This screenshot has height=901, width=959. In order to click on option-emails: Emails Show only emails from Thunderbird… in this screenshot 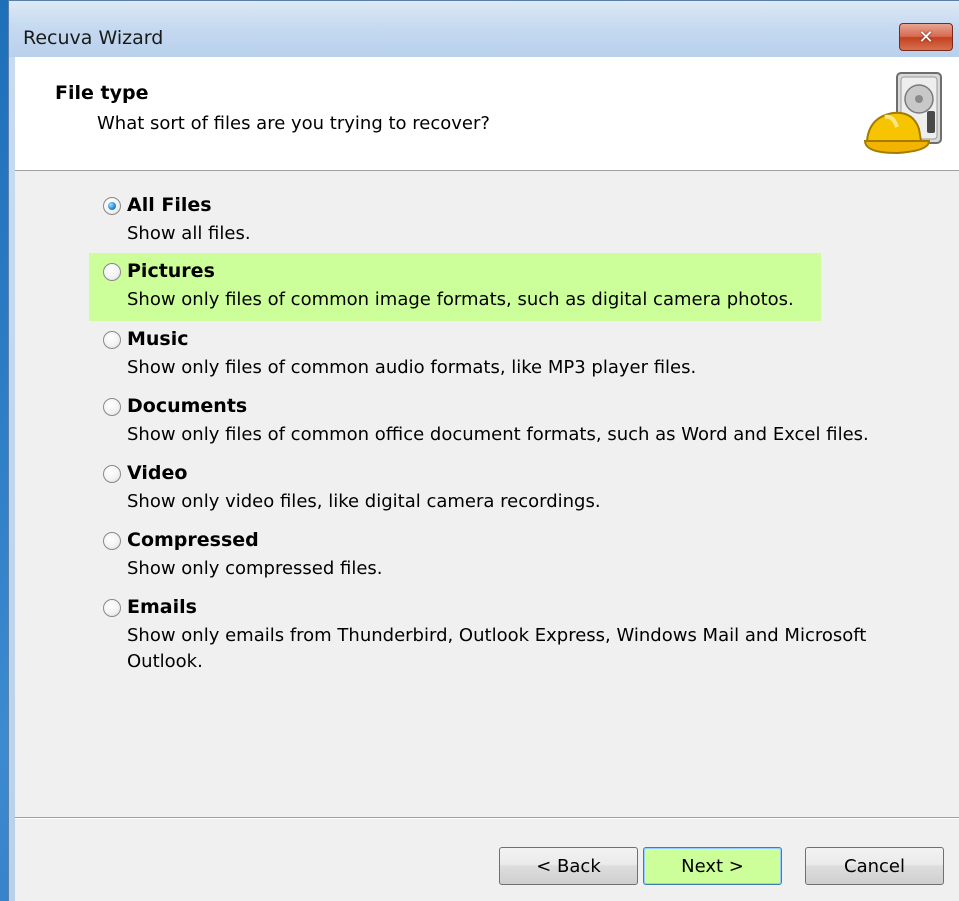, I will do `click(474, 632)`.